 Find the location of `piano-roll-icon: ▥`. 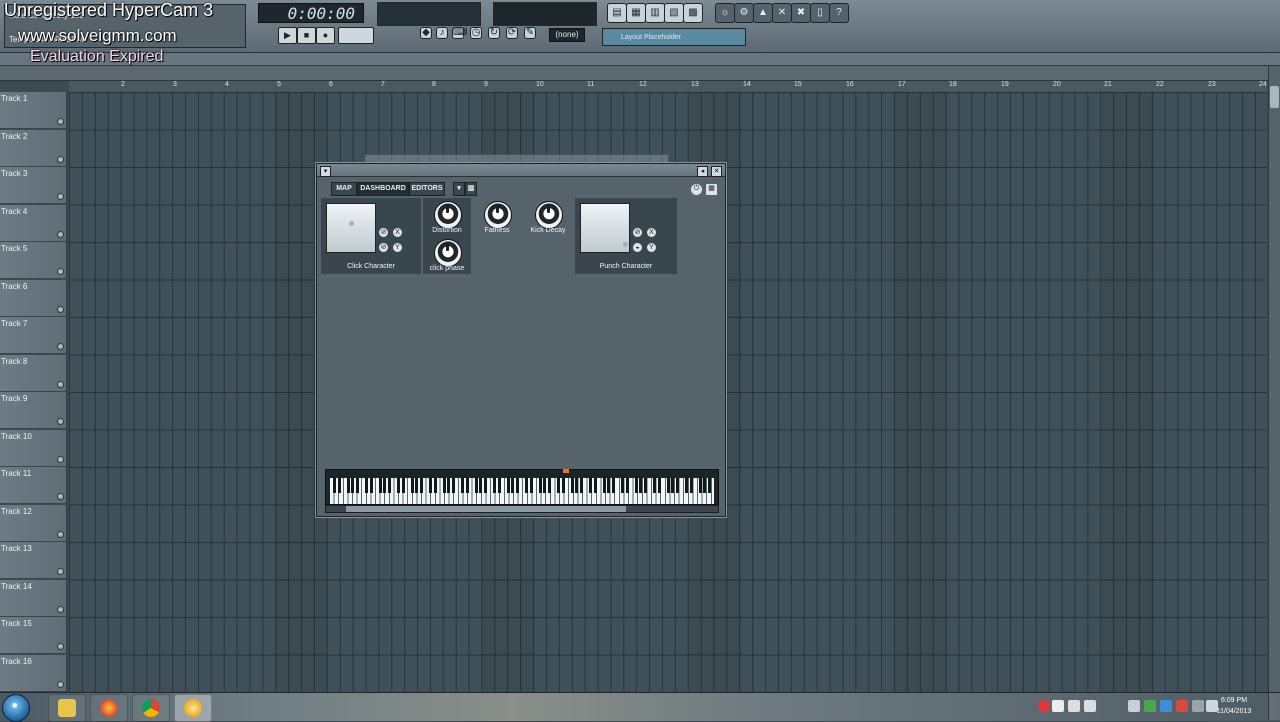

piano-roll-icon: ▥ is located at coordinates (655, 13).